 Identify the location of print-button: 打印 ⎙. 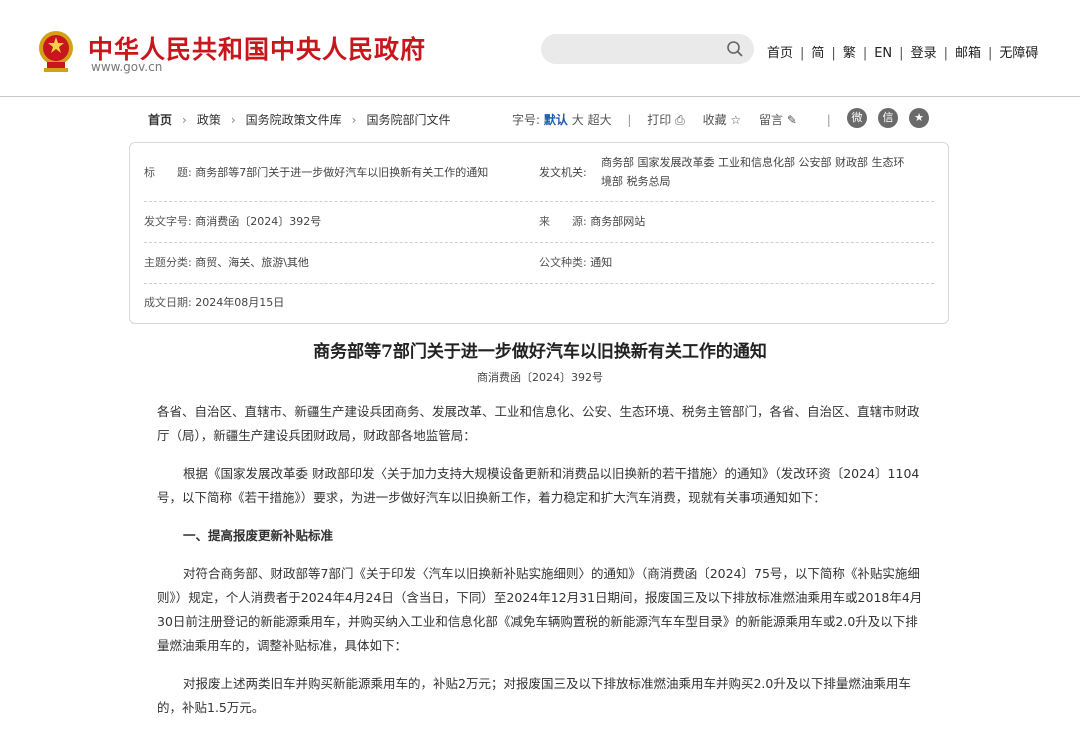
(665, 120).